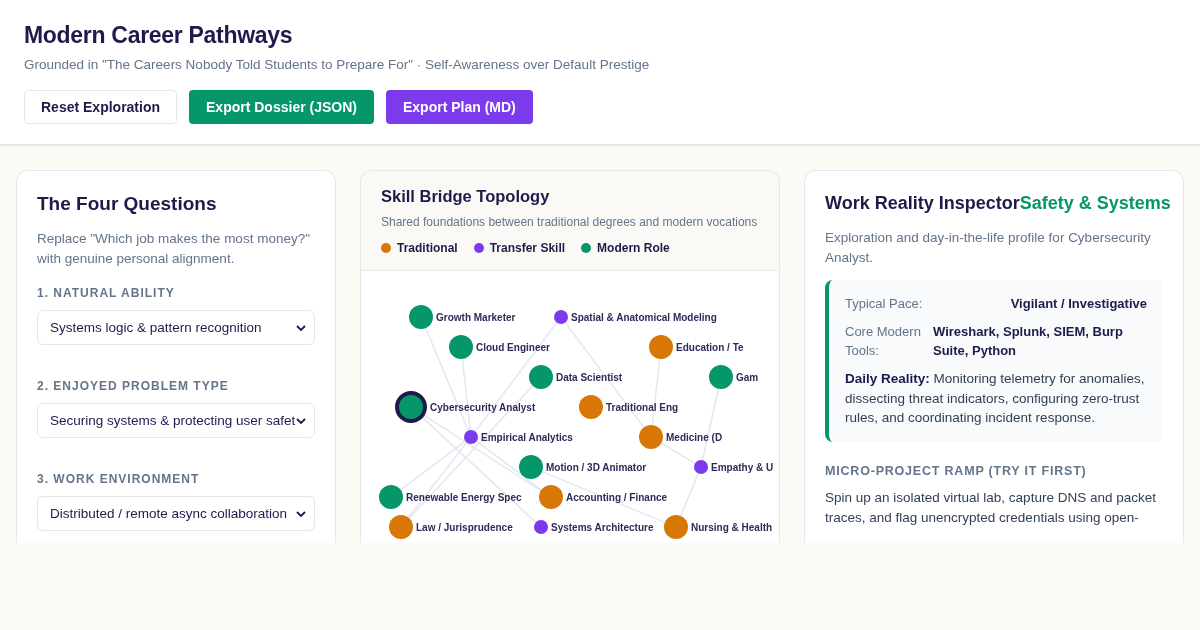  Describe the element at coordinates (464, 527) in the screenshot. I see `node-label: Law / Jurisprudence` at that location.